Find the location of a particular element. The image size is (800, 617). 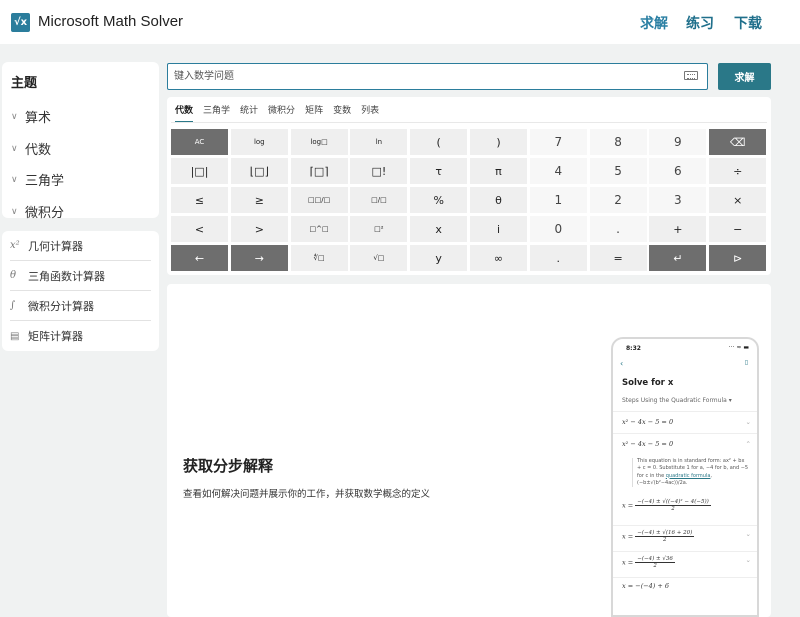

arrow-right-icon: → is located at coordinates (259, 258).